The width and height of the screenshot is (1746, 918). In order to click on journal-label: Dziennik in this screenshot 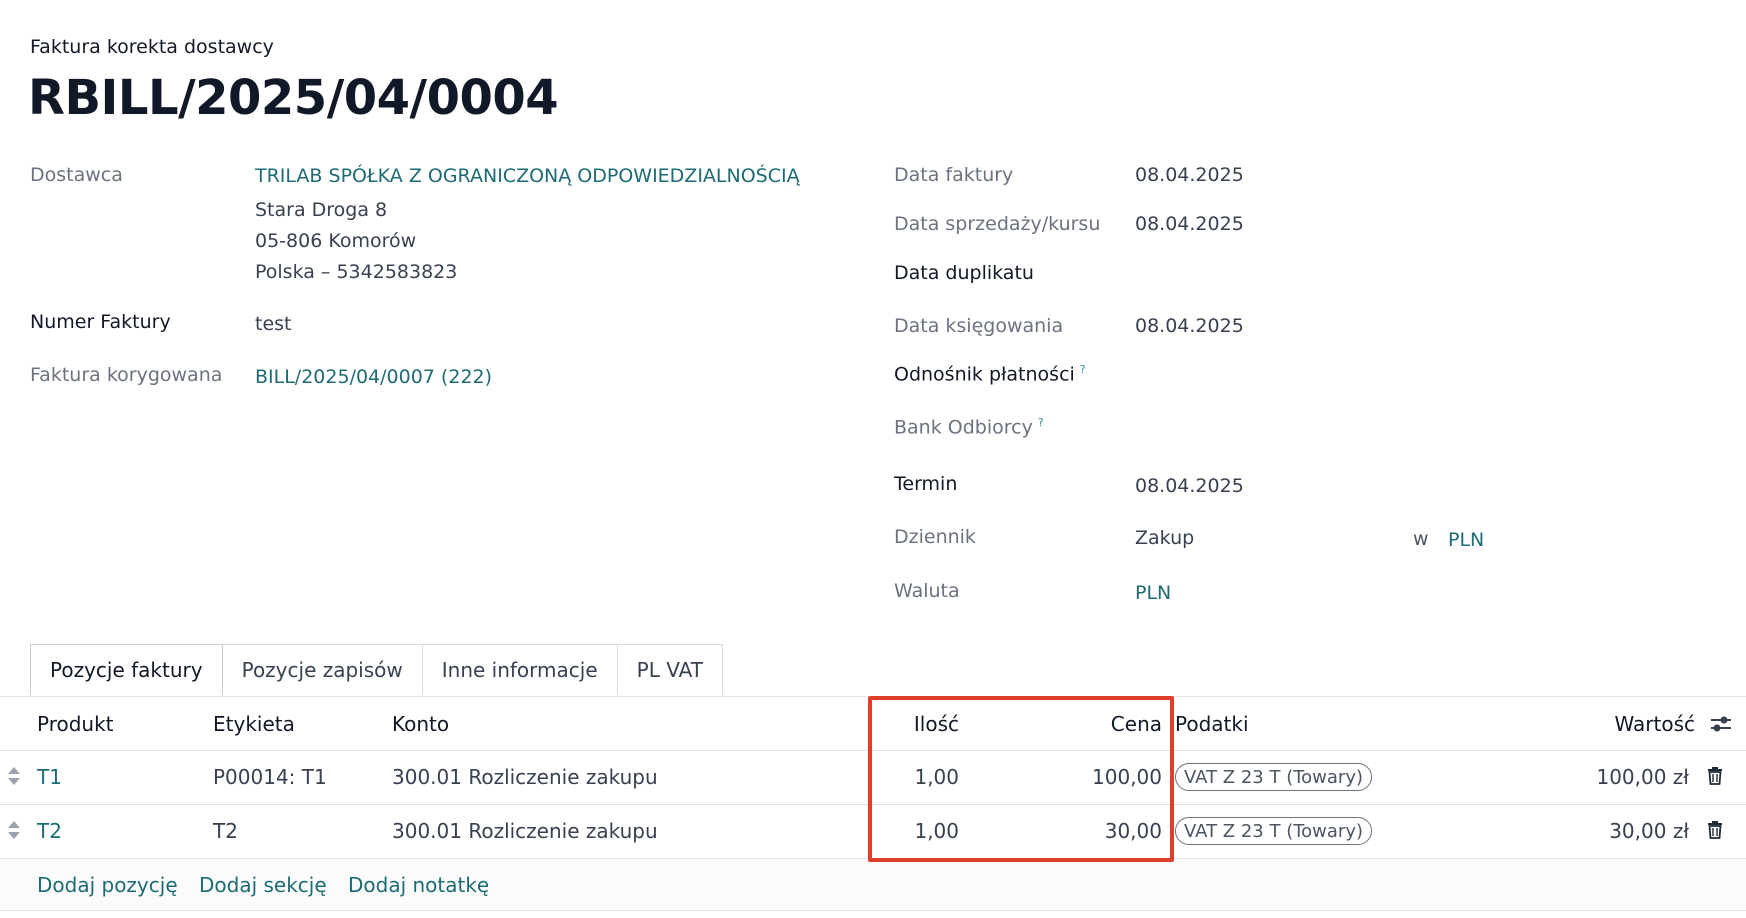, I will do `click(935, 537)`.